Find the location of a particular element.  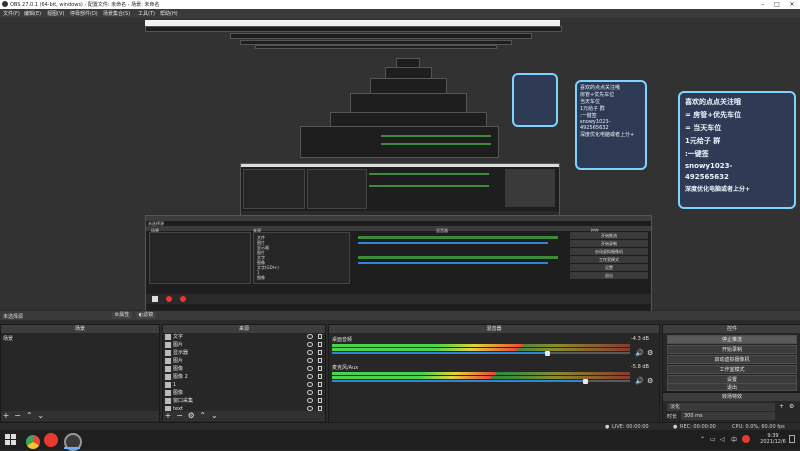

clock: 9:39 2021/12/6 is located at coordinates (773, 439).